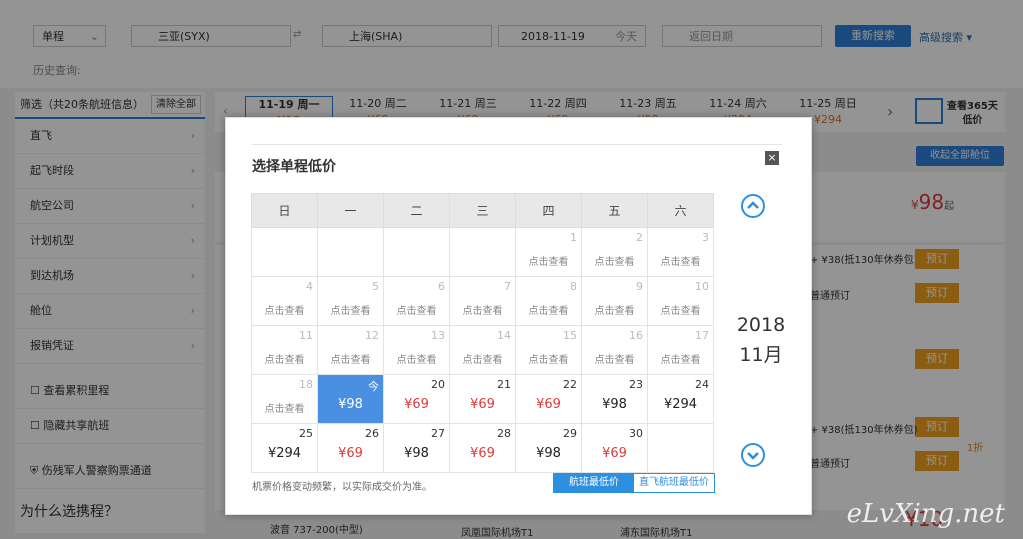 Image resolution: width=1023 pixels, height=539 pixels. What do you see at coordinates (614, 350) in the screenshot?
I see `day-cell: 16 点击查看` at bounding box center [614, 350].